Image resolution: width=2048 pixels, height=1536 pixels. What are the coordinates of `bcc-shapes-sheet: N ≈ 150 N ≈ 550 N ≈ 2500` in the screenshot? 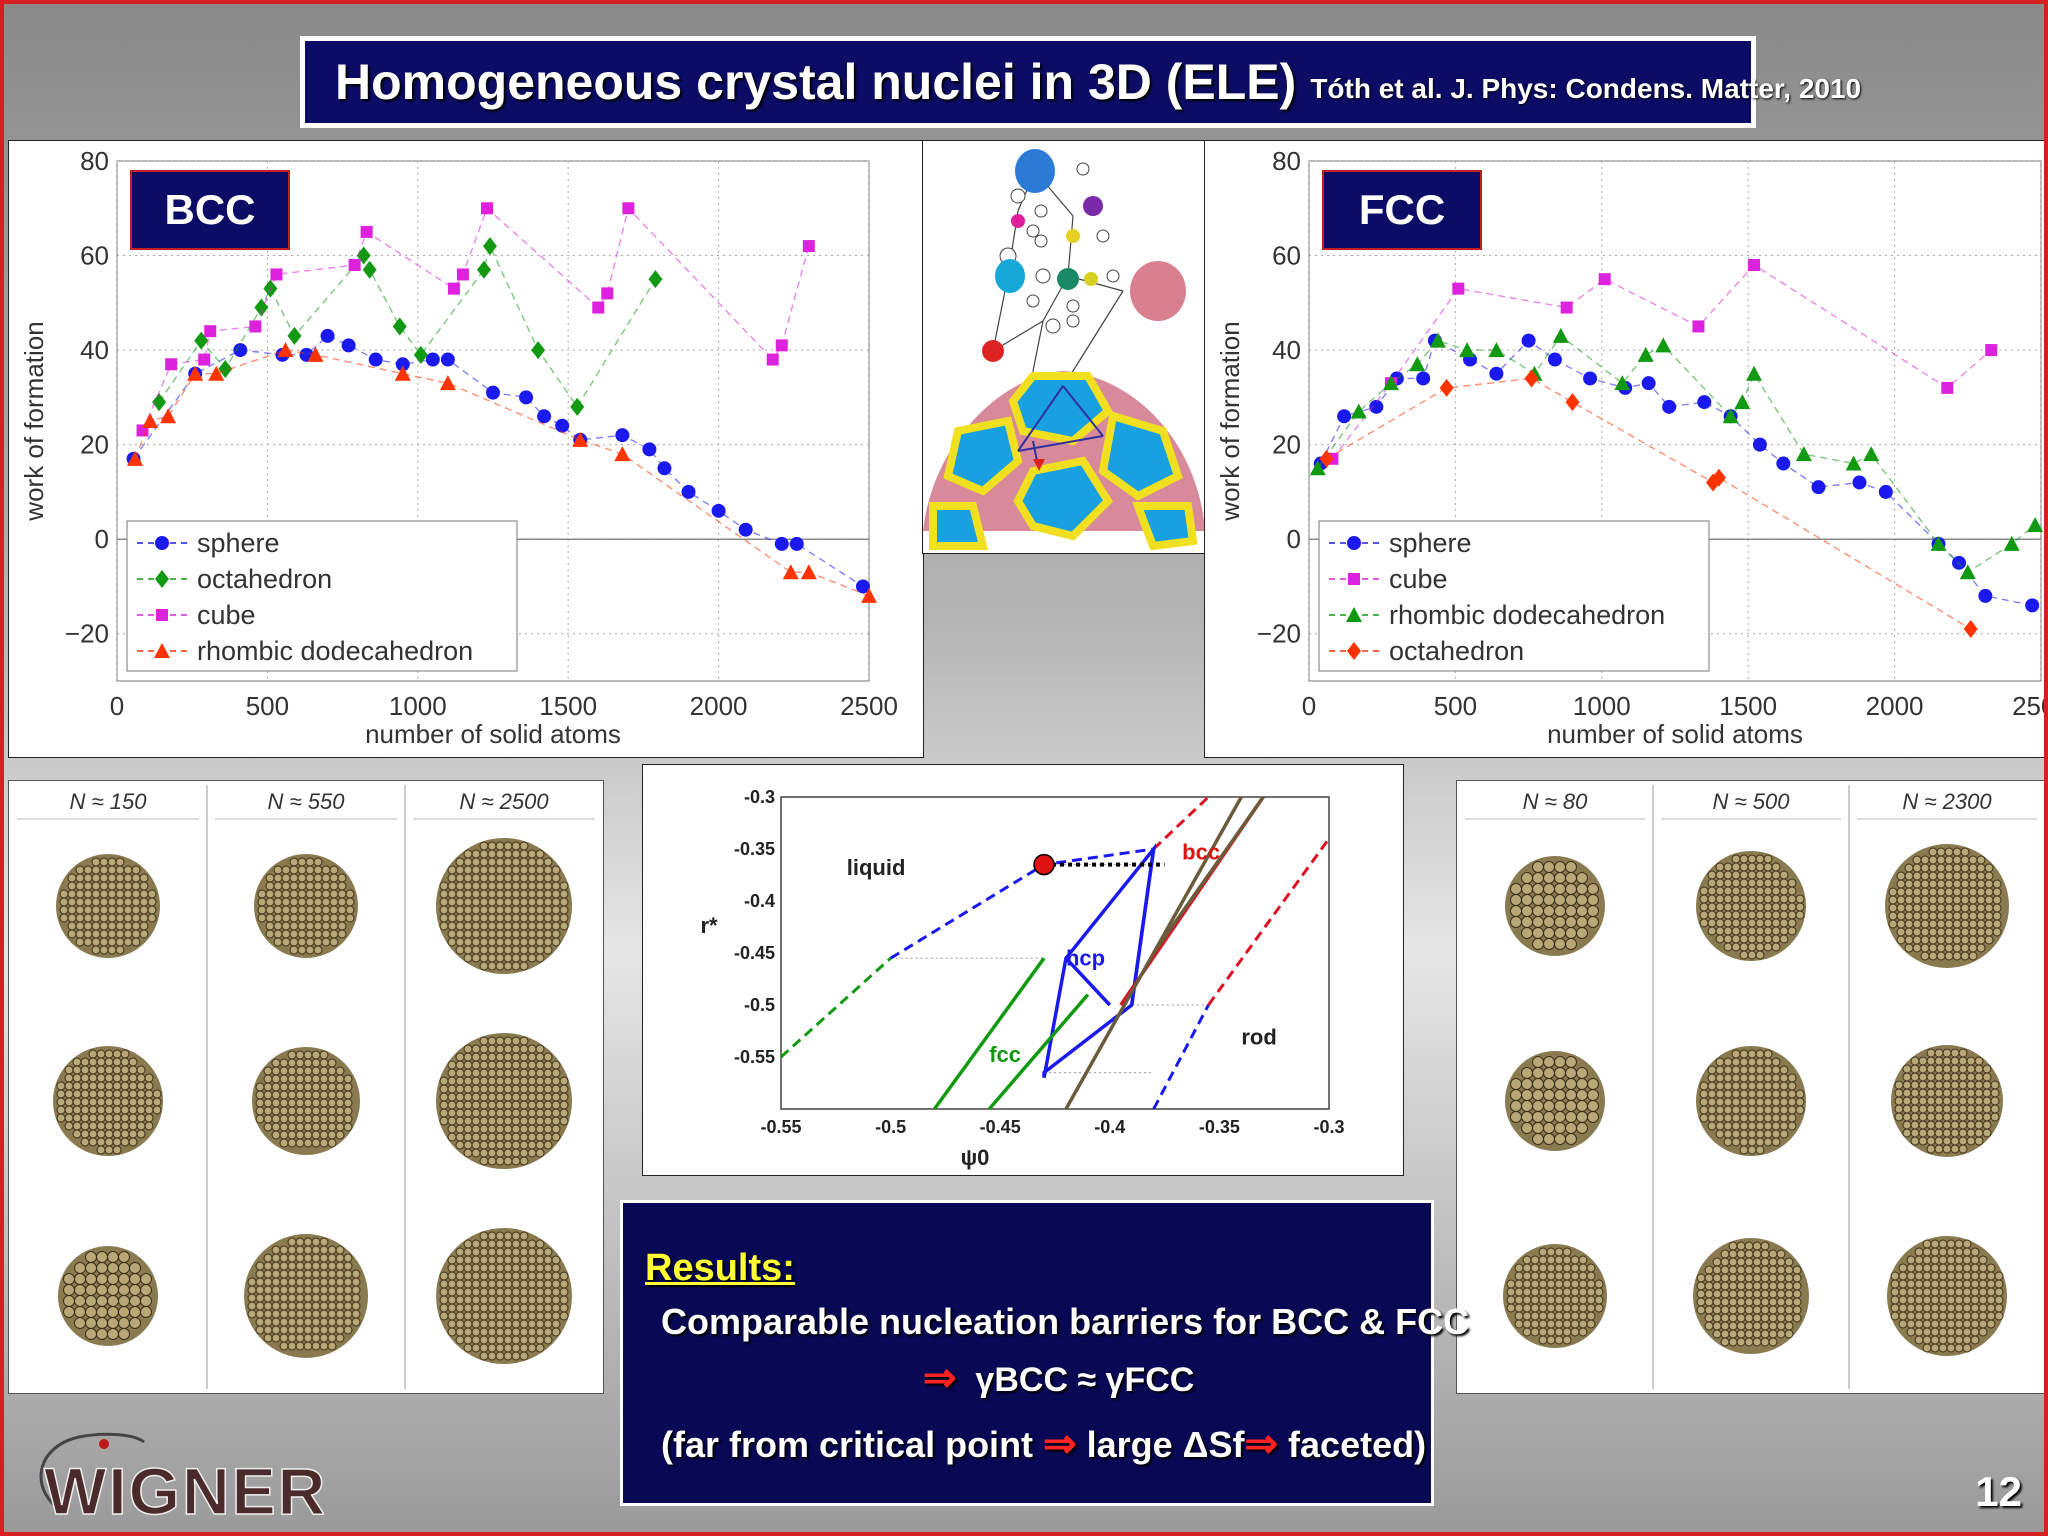 It's located at (306, 1087).